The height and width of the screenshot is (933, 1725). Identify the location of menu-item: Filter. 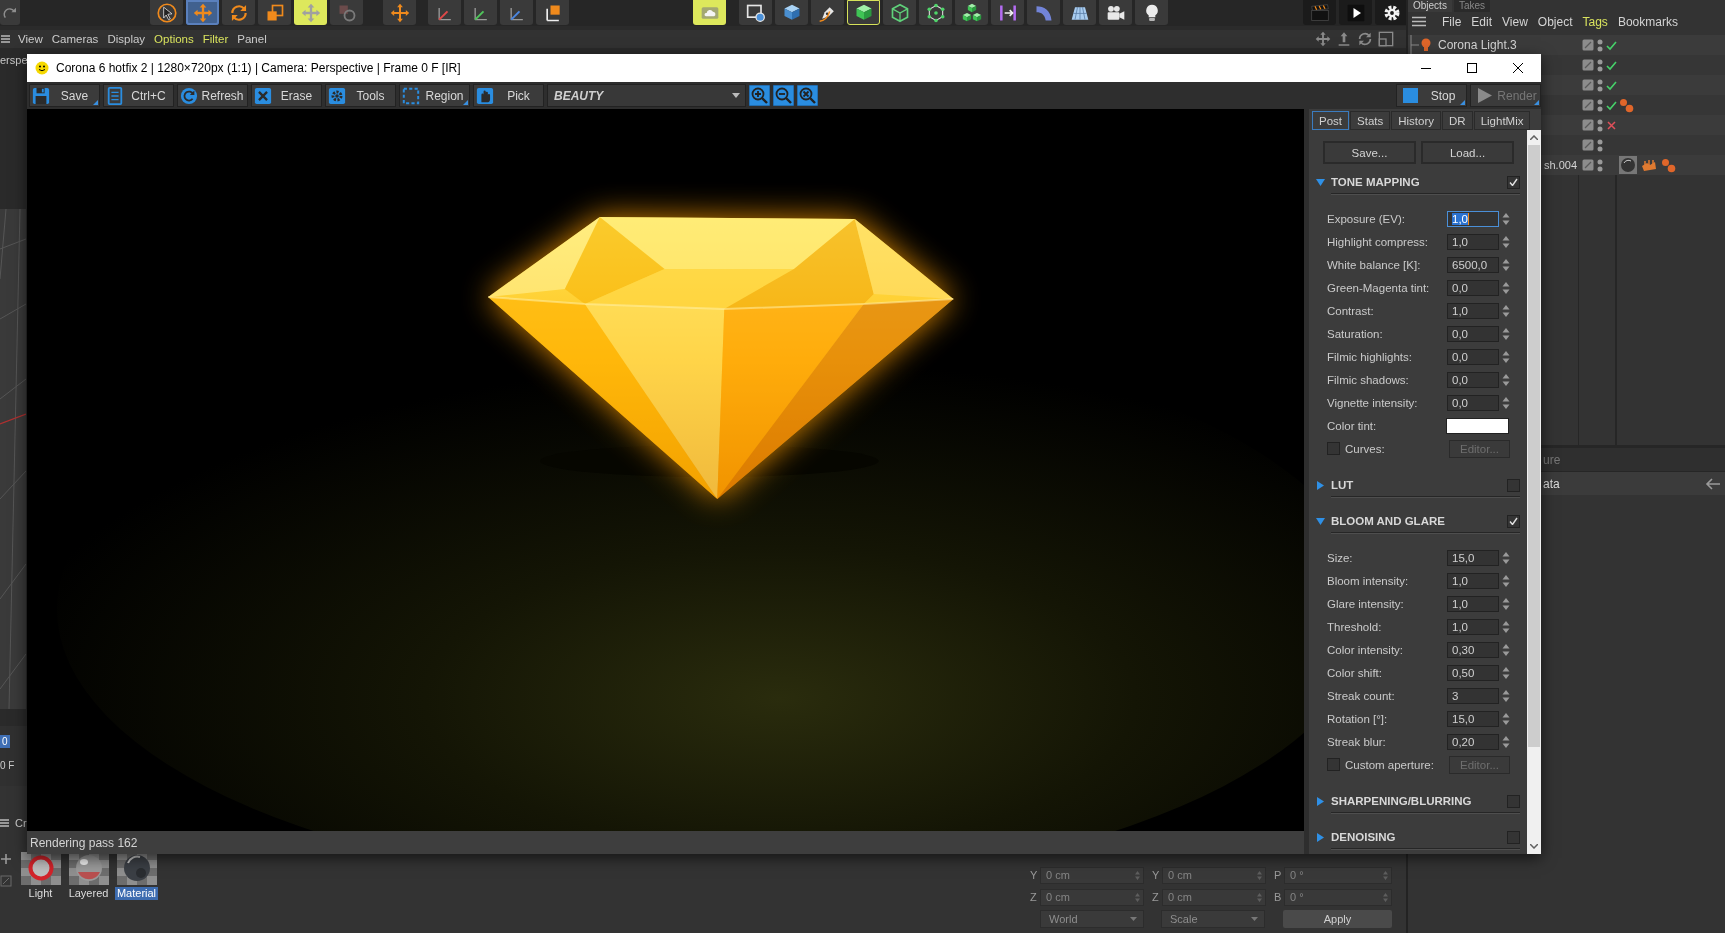
(215, 39).